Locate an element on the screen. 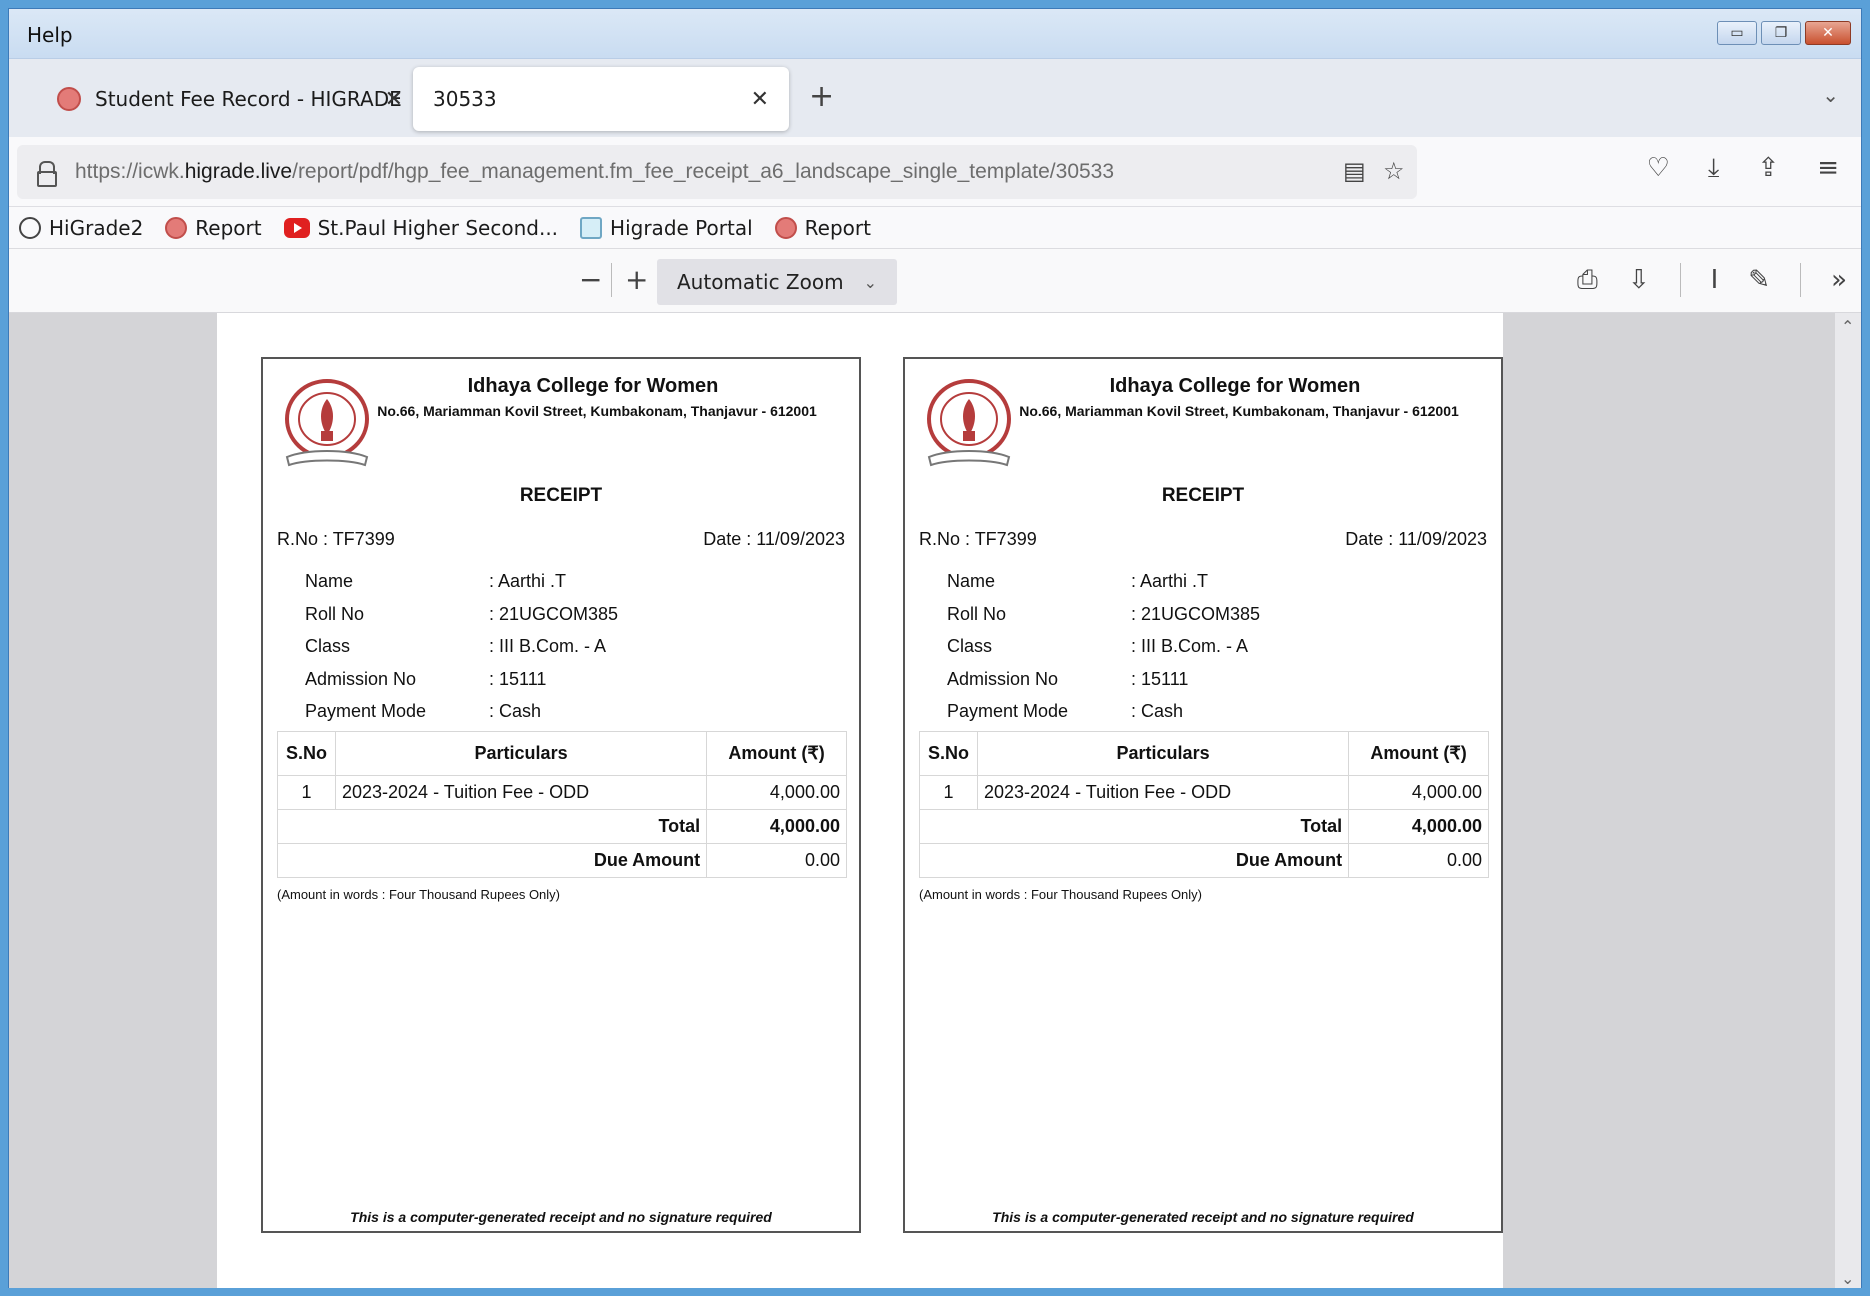 The width and height of the screenshot is (1870, 1296). close-window-button: ✕ is located at coordinates (1828, 33).